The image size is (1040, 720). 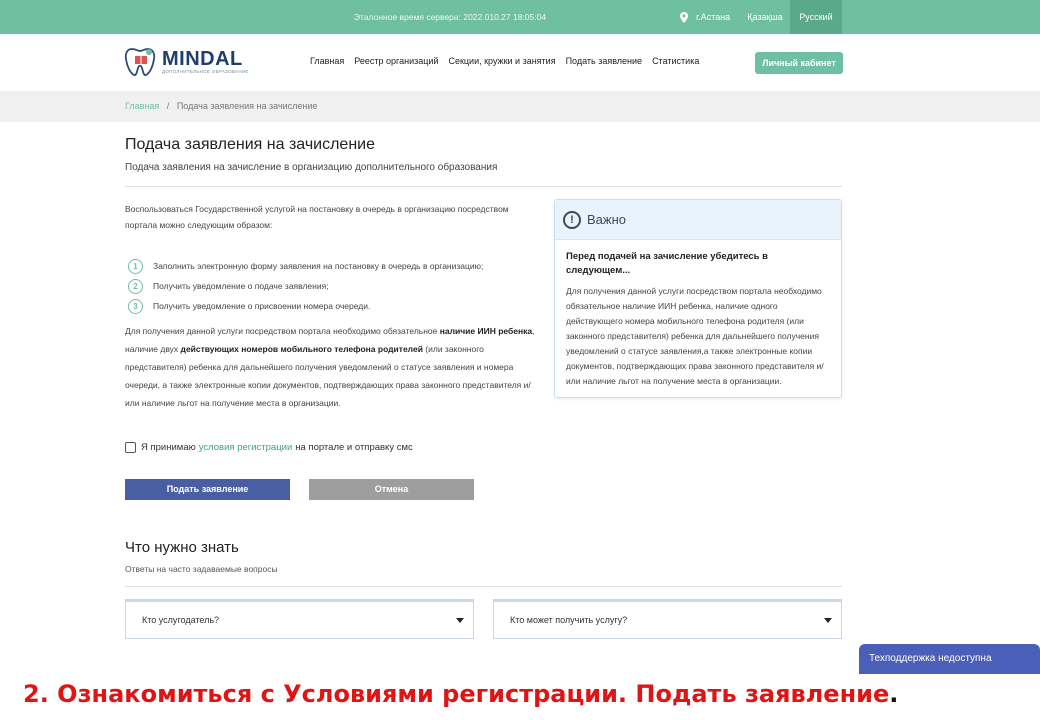 What do you see at coordinates (949, 659) in the screenshot?
I see `support-chat-tab: Техподдержка недоступна` at bounding box center [949, 659].